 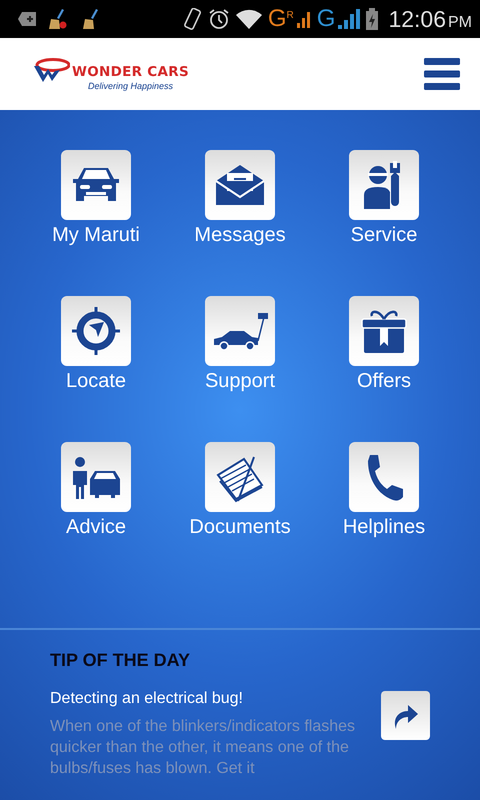 I want to click on clock: 12:06 PM, so click(x=430, y=19).